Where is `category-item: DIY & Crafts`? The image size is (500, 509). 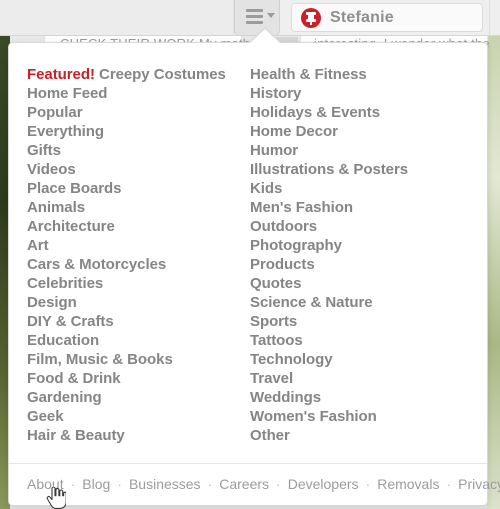
category-item: DIY & Crafts is located at coordinates (136, 321).